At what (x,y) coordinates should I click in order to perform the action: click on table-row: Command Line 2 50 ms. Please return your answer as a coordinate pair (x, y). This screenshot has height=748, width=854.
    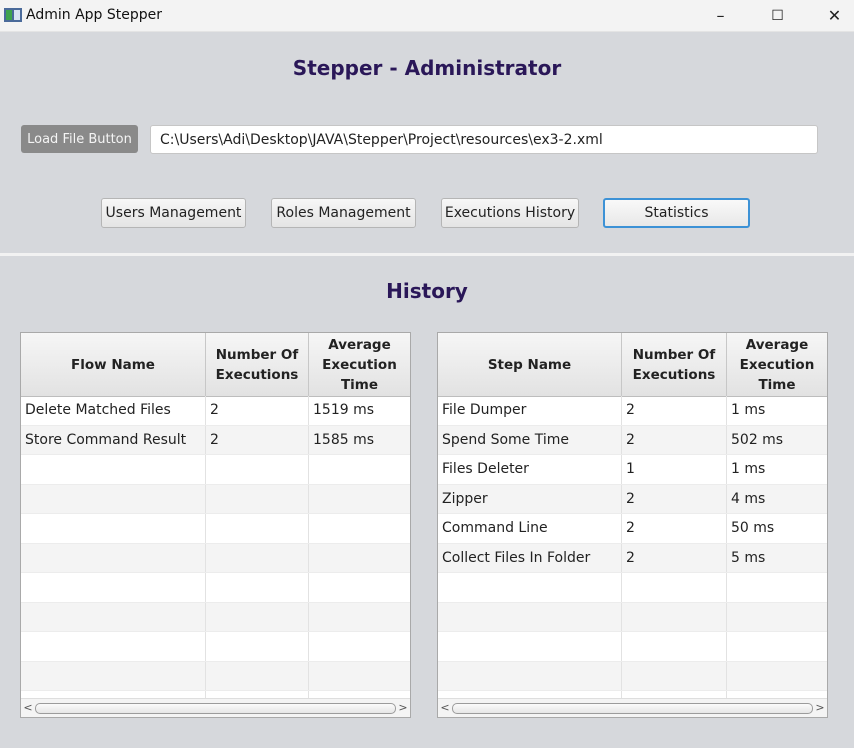
    Looking at the image, I should click on (632, 529).